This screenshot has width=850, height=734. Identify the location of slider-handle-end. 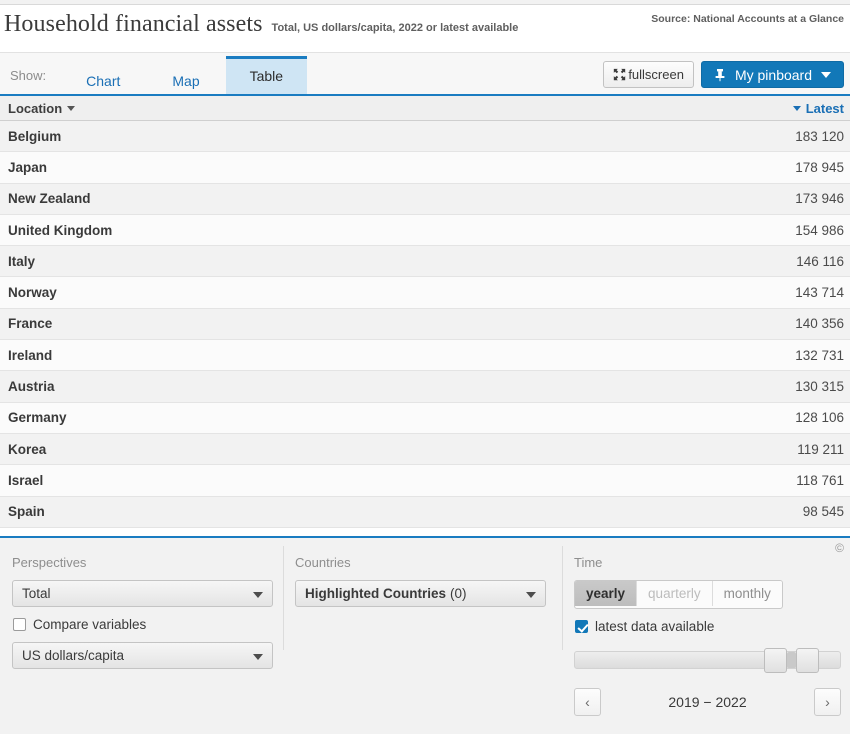
(808, 660).